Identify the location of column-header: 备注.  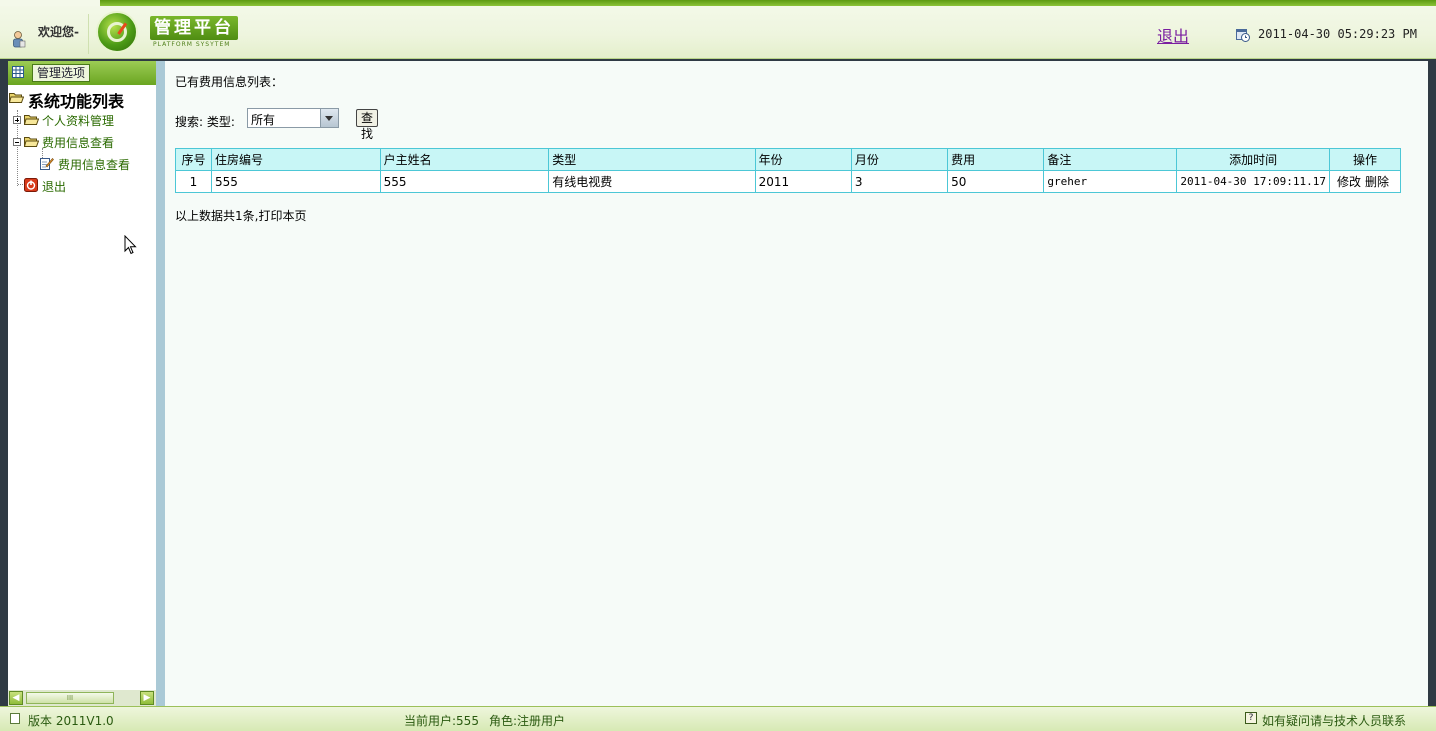
(1110, 159).